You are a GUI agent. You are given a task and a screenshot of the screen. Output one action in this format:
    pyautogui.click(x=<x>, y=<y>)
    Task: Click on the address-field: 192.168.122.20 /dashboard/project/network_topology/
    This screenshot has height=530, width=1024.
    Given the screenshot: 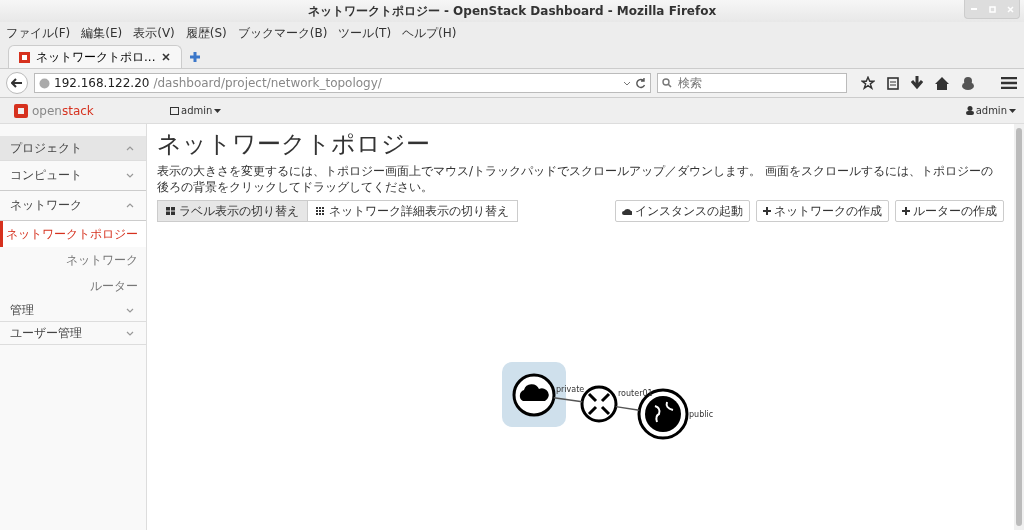 What is the action you would take?
    pyautogui.click(x=342, y=83)
    